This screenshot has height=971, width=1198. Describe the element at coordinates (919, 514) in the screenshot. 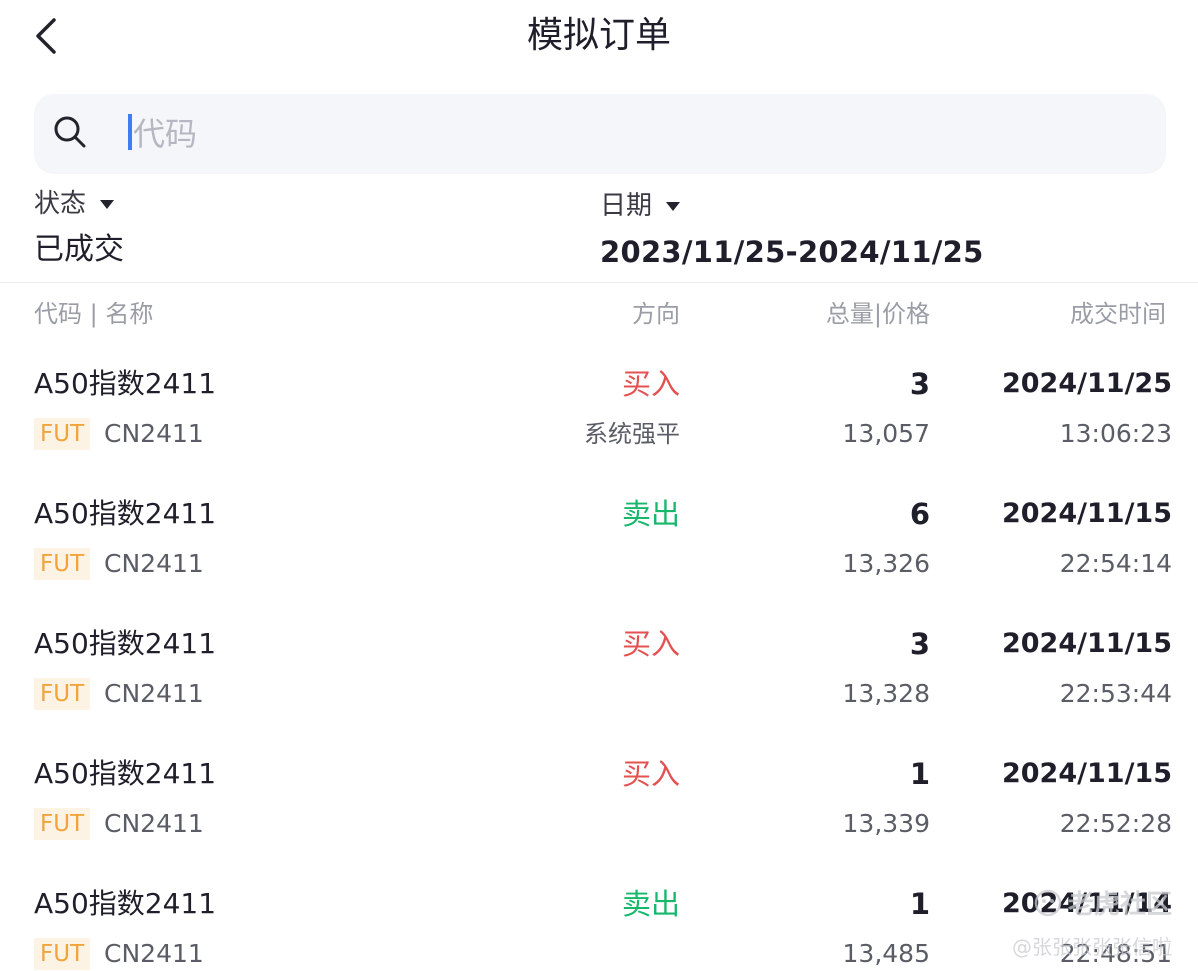

I see `order-quantity: 6` at that location.